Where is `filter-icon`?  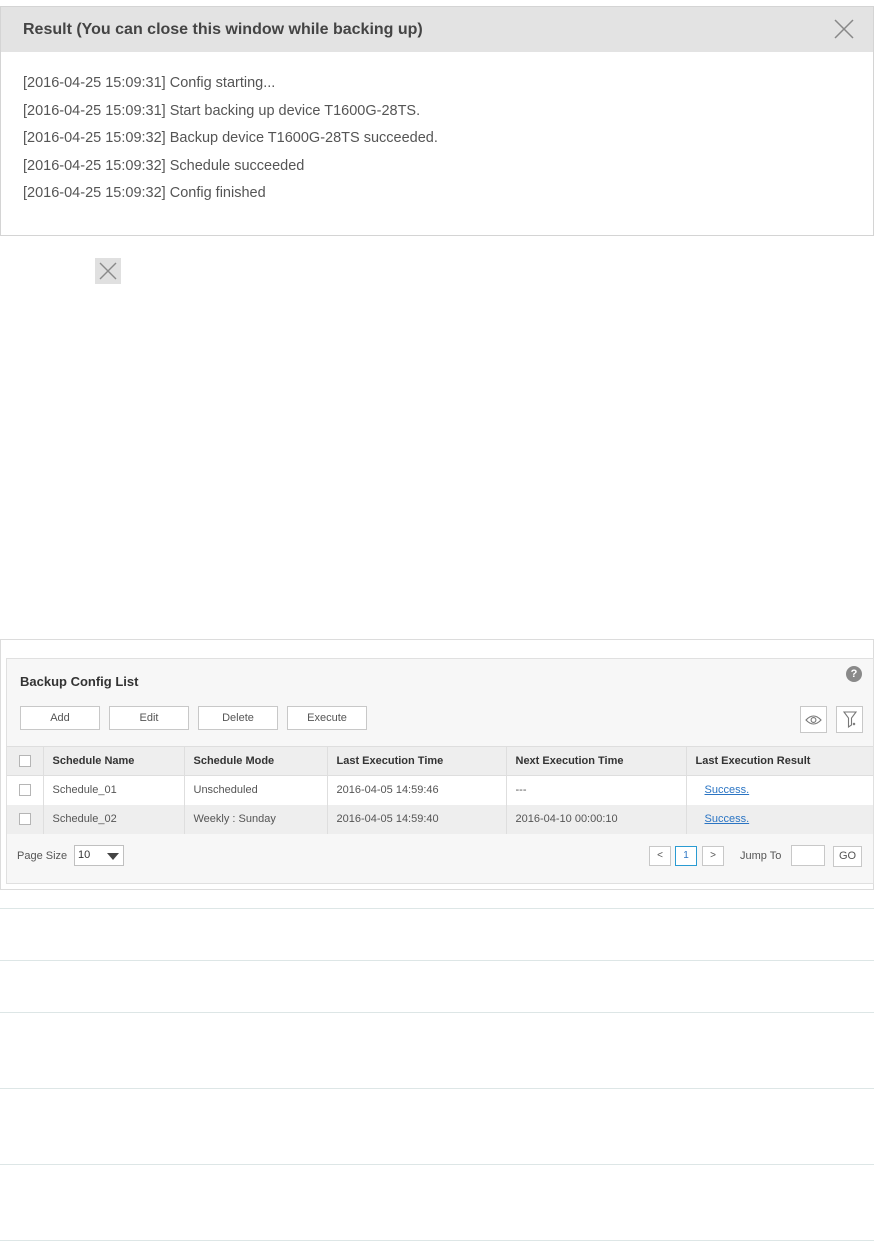
filter-icon is located at coordinates (849, 719).